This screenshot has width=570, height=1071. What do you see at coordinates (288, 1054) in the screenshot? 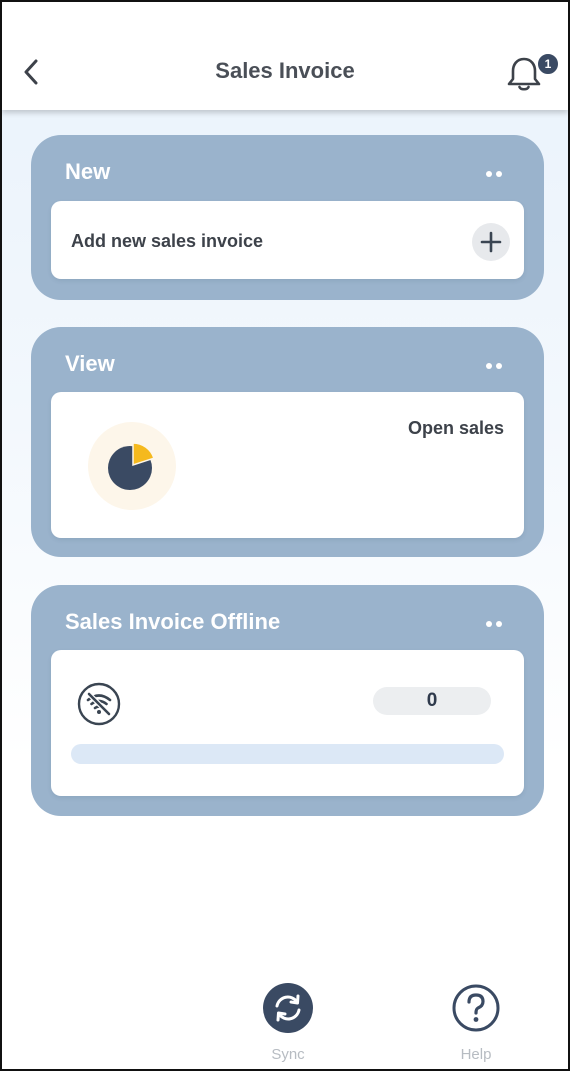
I see `tab-sync-label: Sync` at bounding box center [288, 1054].